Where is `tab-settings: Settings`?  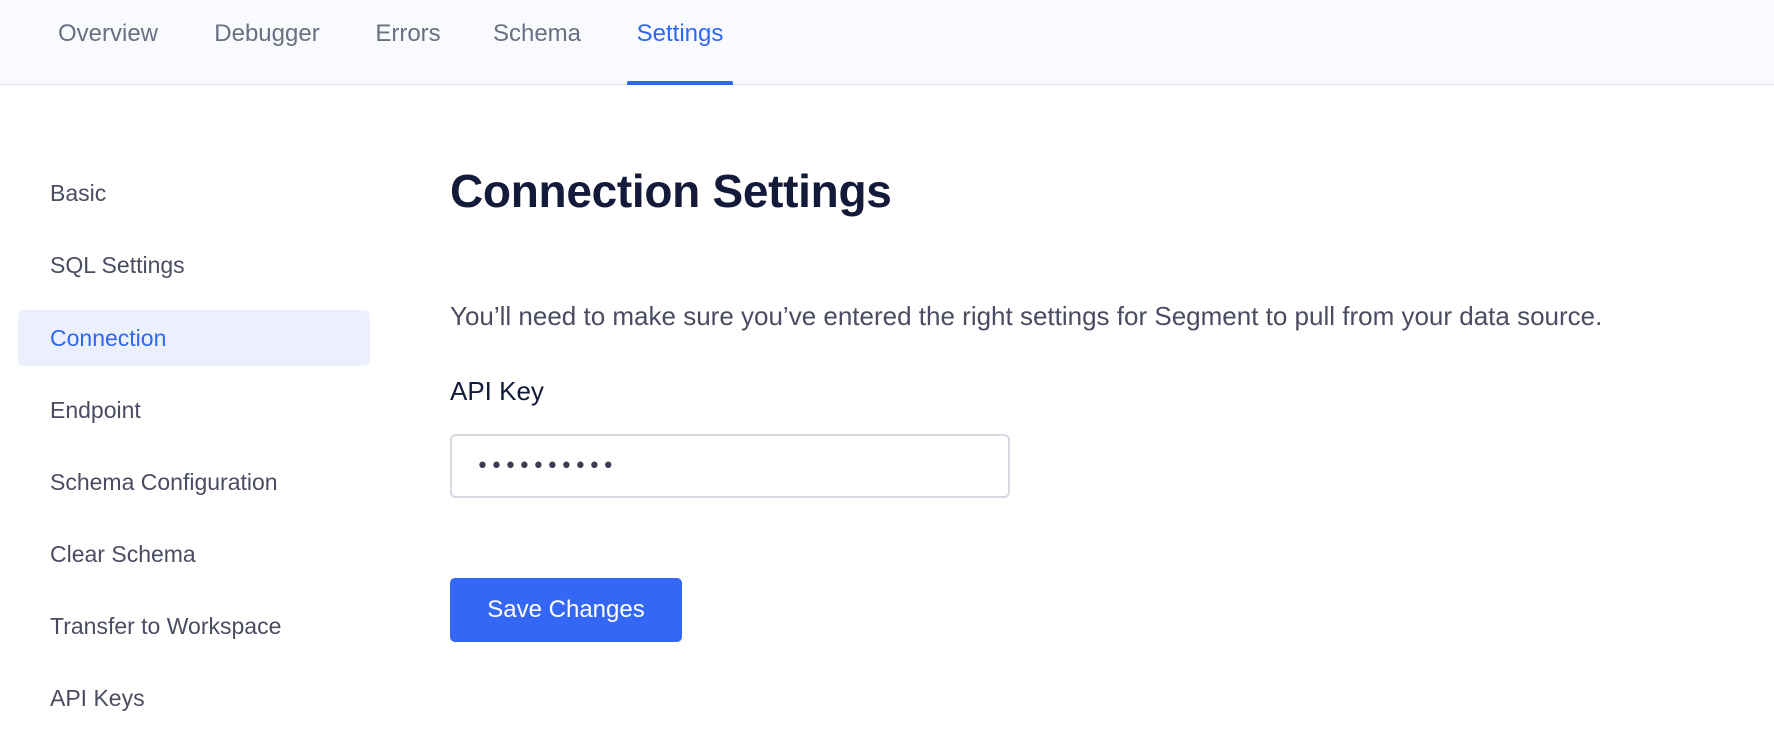
tab-settings: Settings is located at coordinates (680, 42).